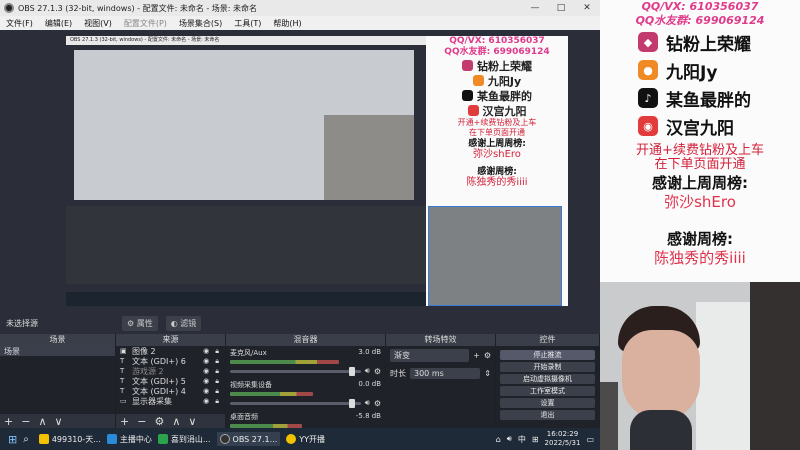 Image resolution: width=800 pixels, height=450 pixels. What do you see at coordinates (369, 352) in the screenshot?
I see `track-db: 3.0 dB` at bounding box center [369, 352].